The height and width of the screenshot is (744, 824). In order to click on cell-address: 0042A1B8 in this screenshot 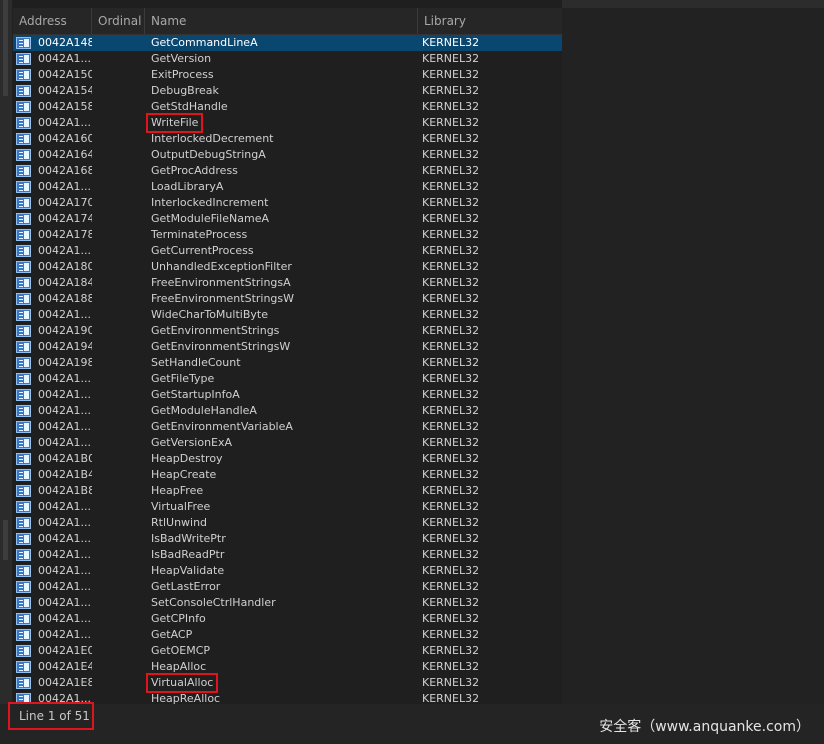, I will do `click(65, 490)`.